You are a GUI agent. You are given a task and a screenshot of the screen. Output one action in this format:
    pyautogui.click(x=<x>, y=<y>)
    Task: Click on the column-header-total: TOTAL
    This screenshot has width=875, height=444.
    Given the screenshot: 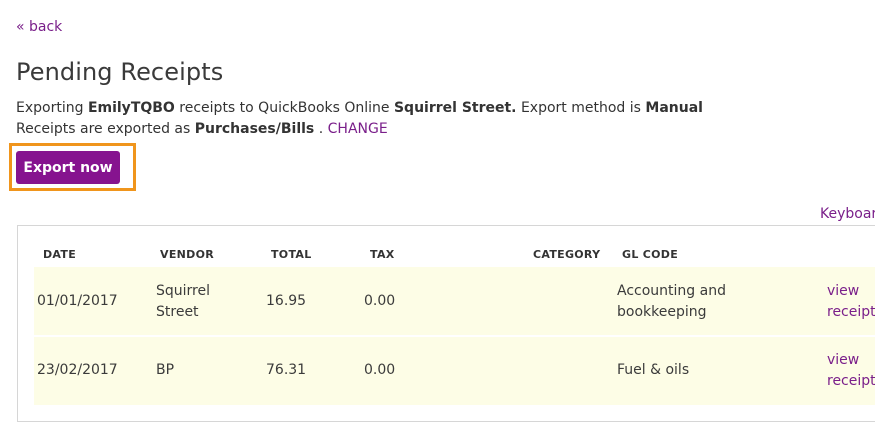 What is the action you would take?
    pyautogui.click(x=291, y=254)
    